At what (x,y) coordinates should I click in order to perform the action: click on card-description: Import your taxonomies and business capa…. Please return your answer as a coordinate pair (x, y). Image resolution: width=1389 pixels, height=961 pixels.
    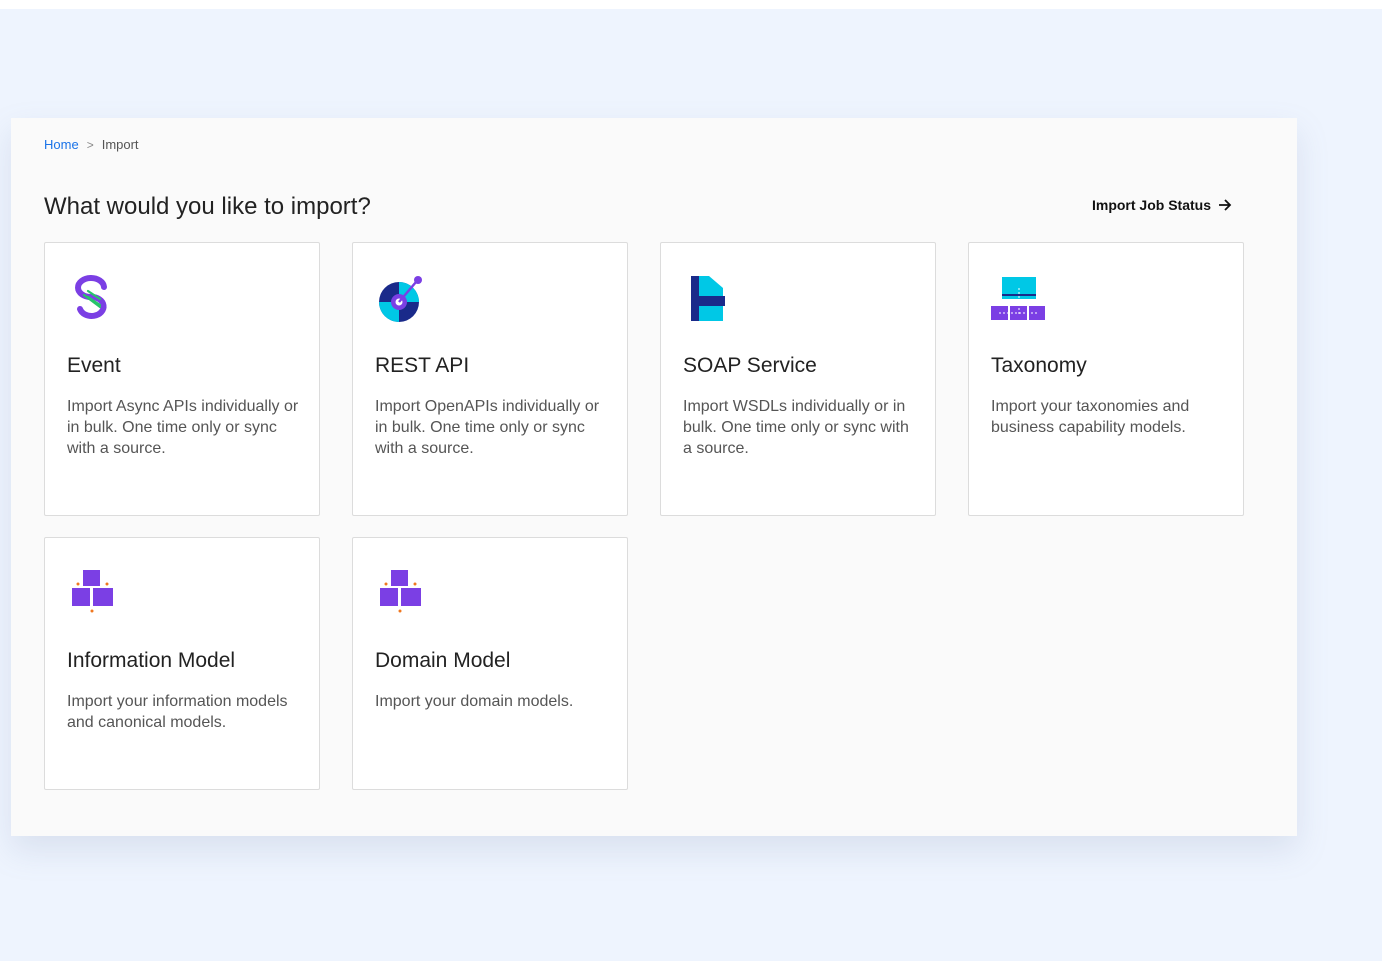
    Looking at the image, I should click on (1090, 417).